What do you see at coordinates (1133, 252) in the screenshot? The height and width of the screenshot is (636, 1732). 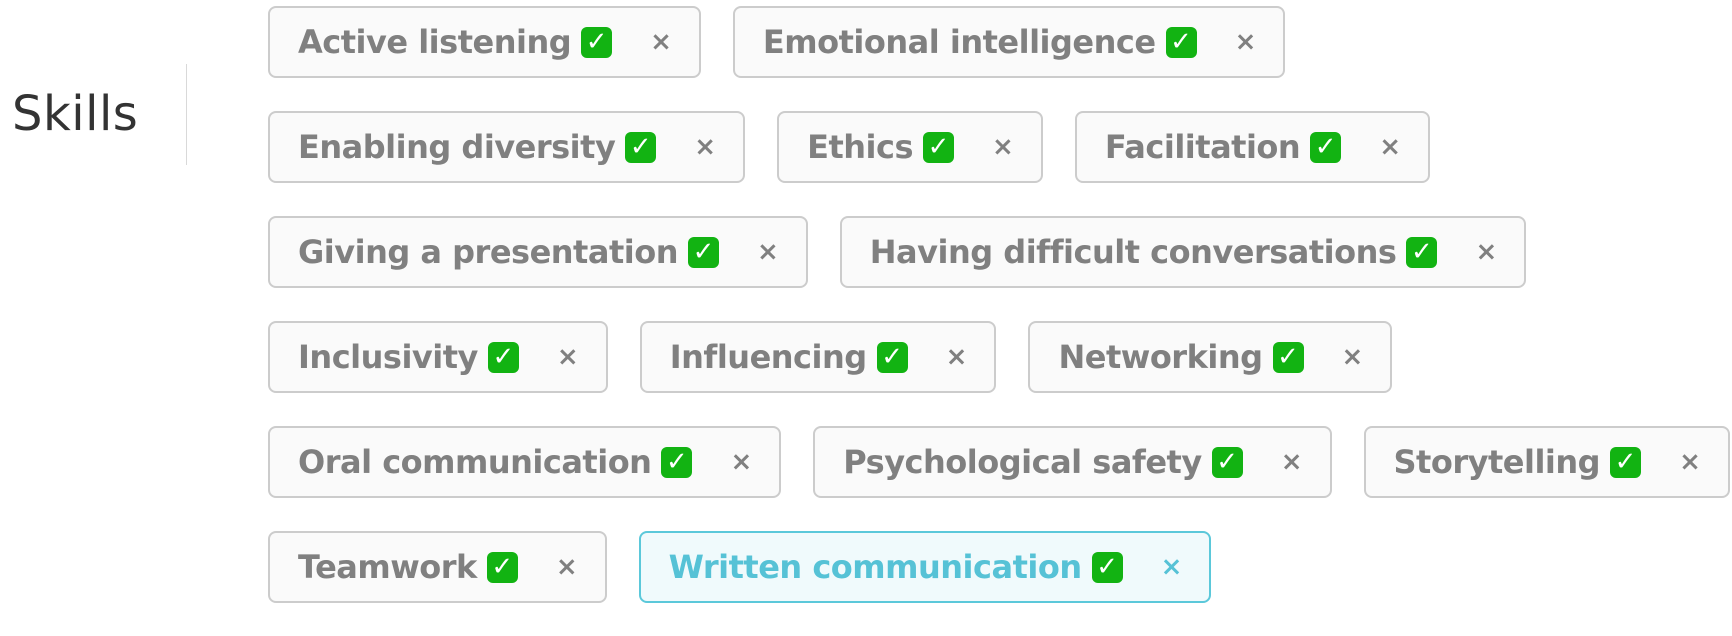 I see `skill-tag-label: Having difficult conversations` at bounding box center [1133, 252].